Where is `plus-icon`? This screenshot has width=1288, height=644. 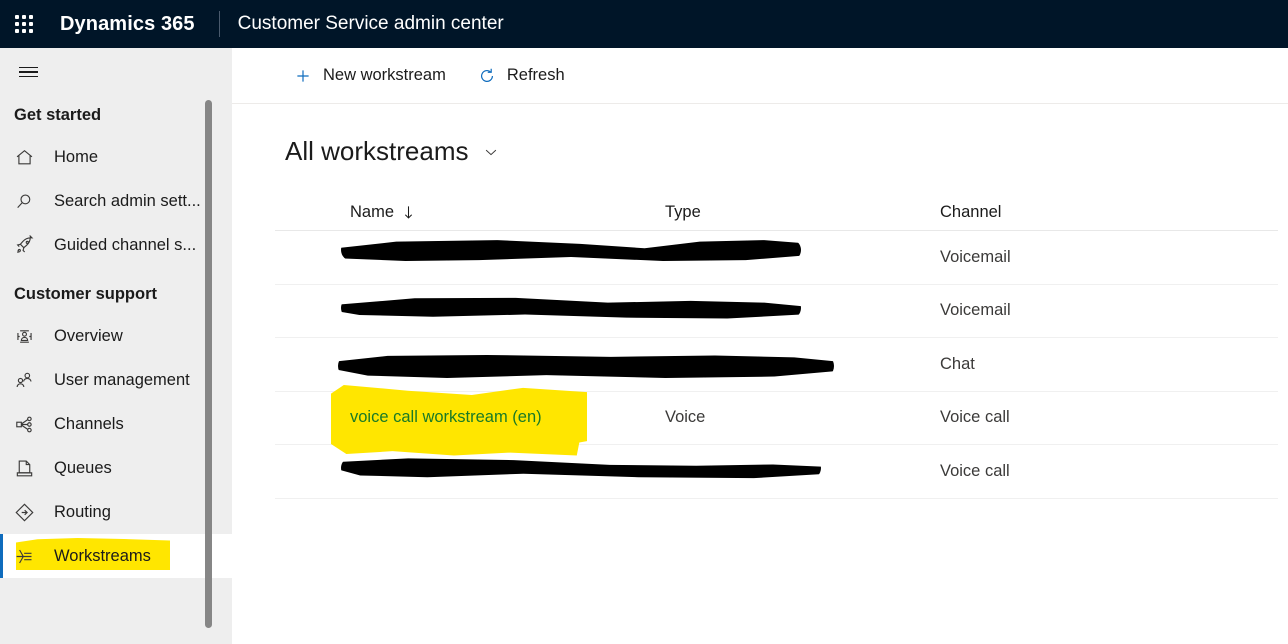 plus-icon is located at coordinates (303, 76).